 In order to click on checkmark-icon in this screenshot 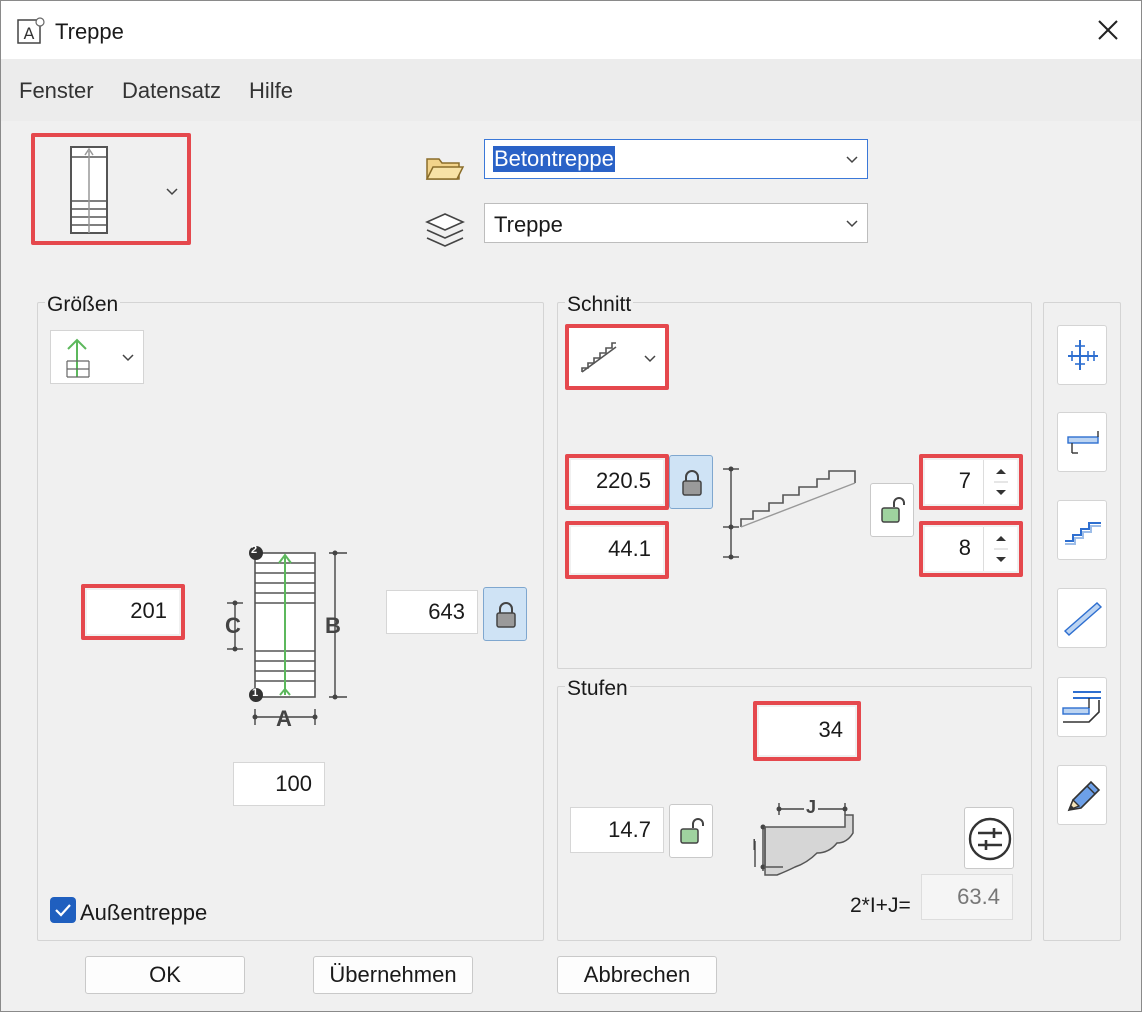, I will do `click(63, 910)`.